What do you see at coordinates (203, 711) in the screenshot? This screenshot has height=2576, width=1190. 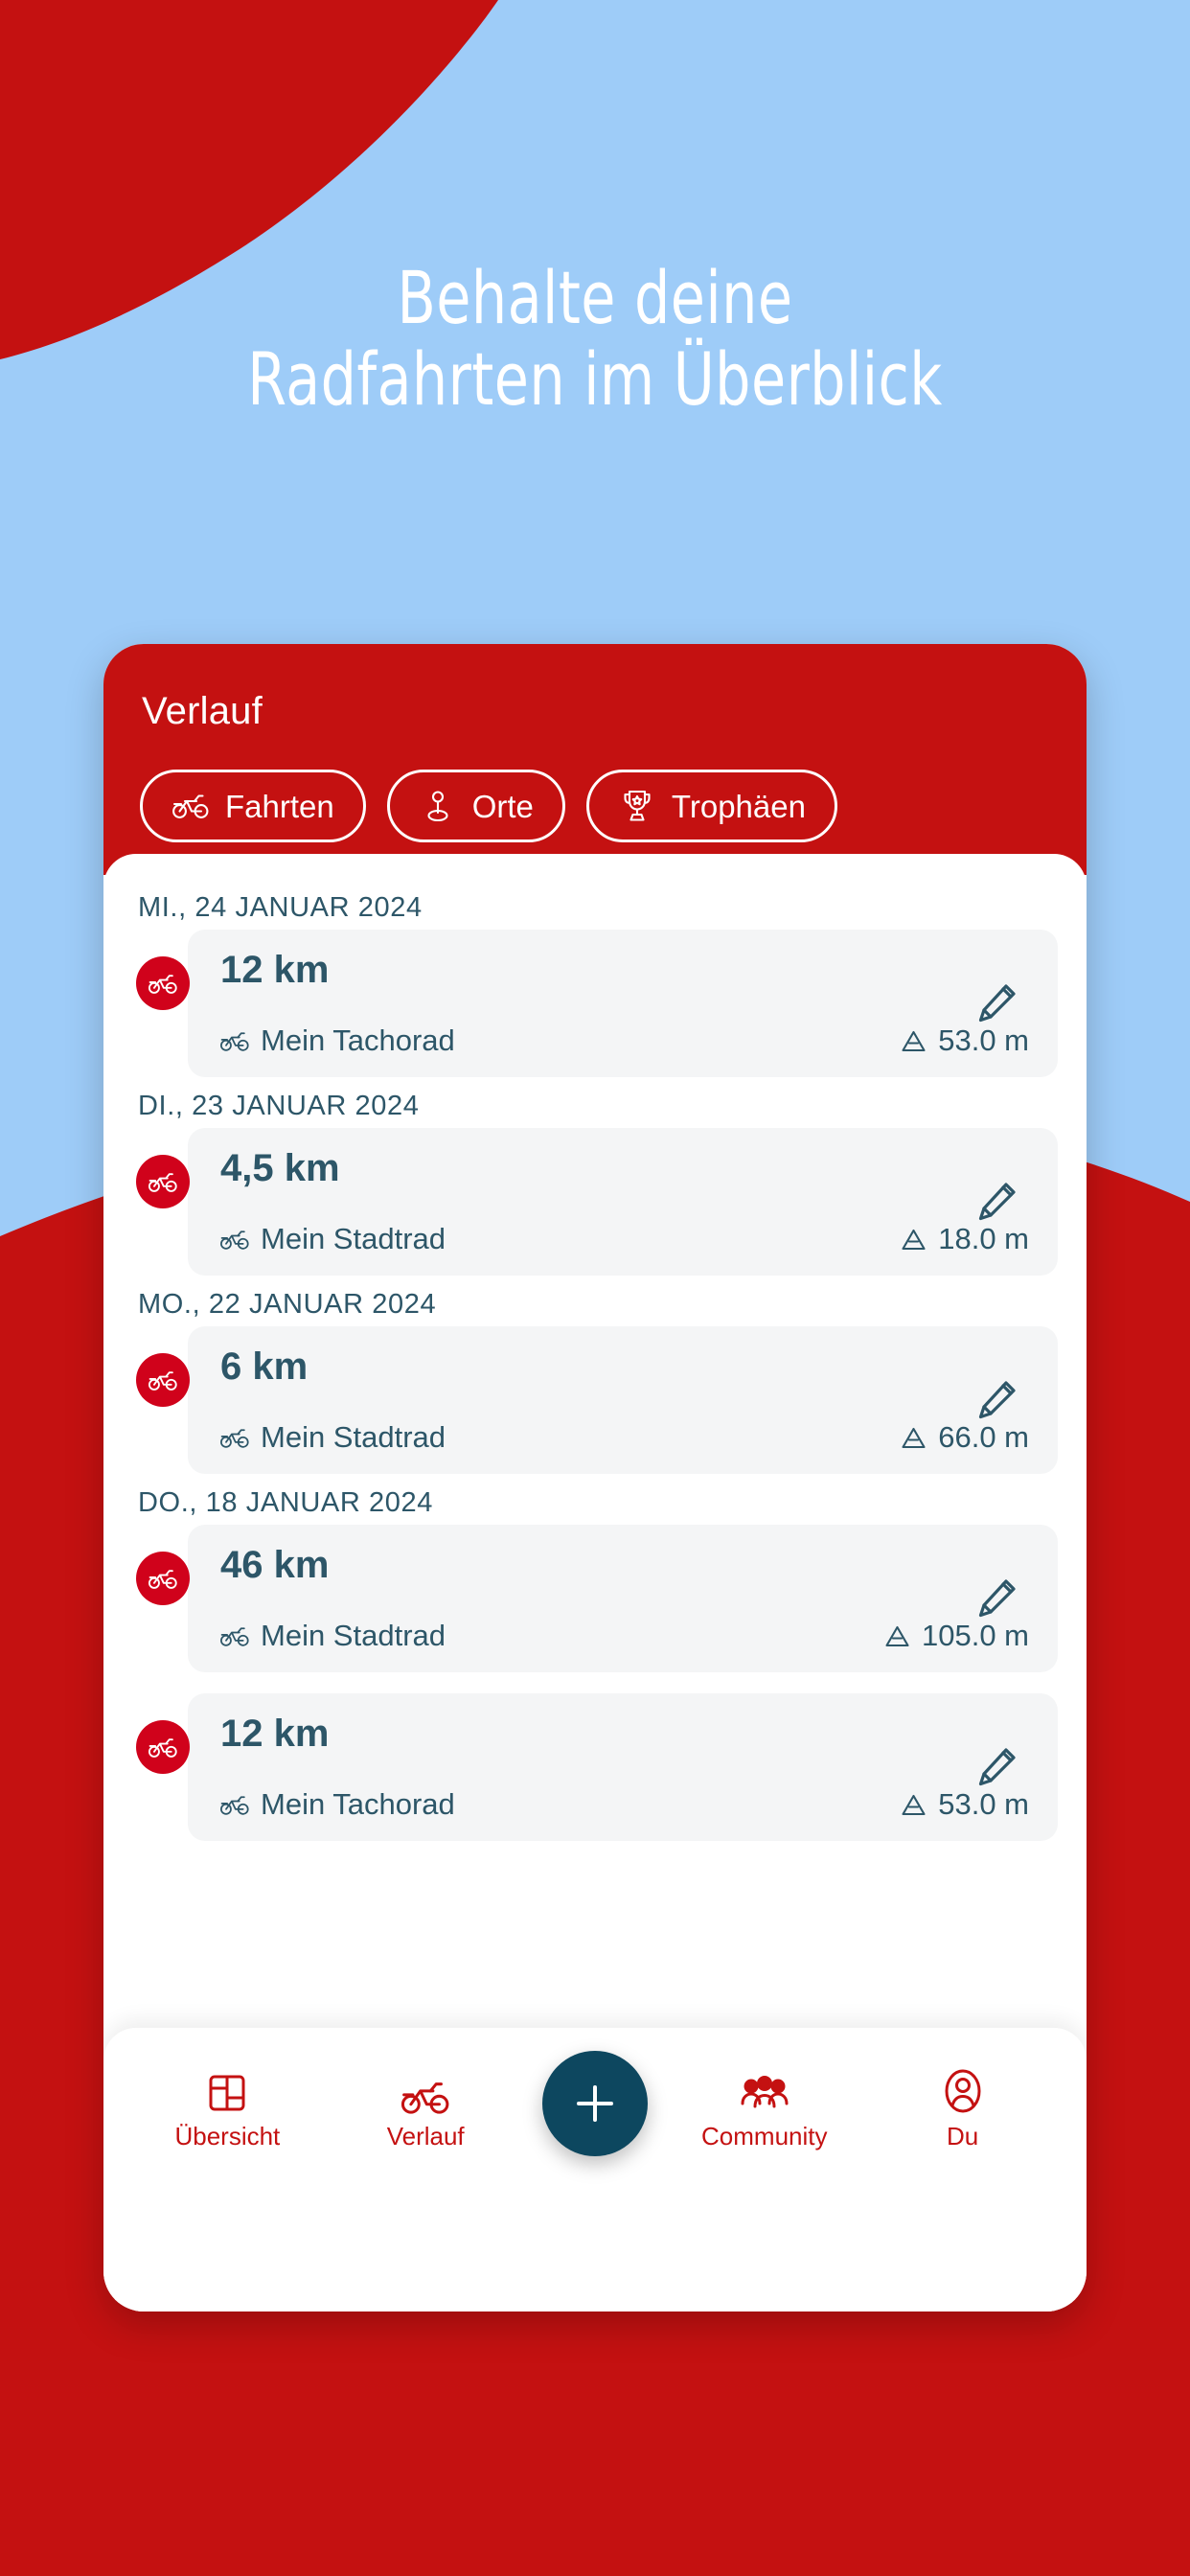 I see `page-title: Verlauf` at bounding box center [203, 711].